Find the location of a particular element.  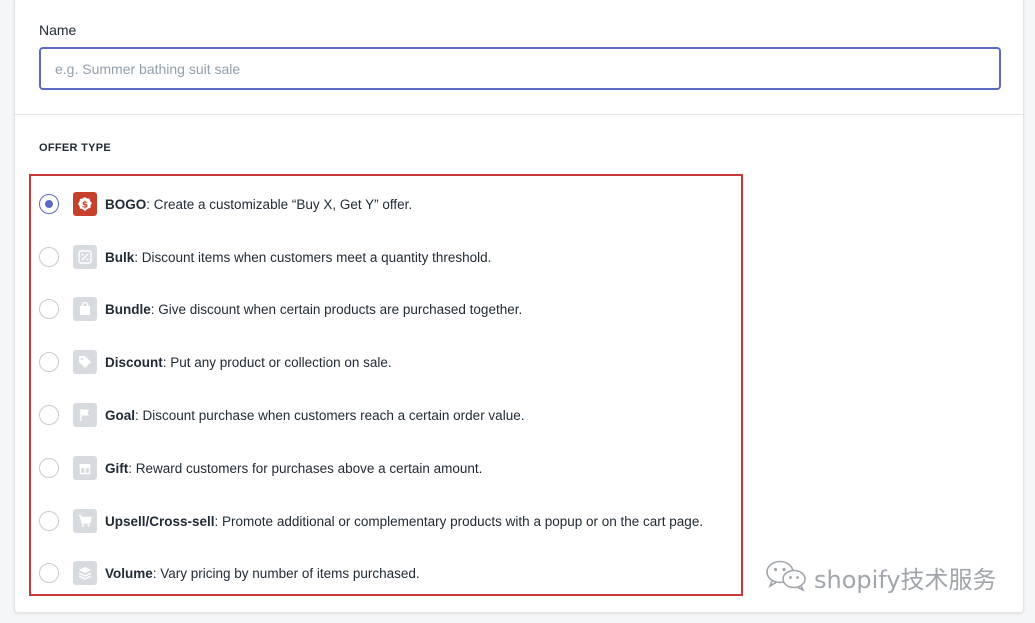

shopping-bag-icon is located at coordinates (85, 309).